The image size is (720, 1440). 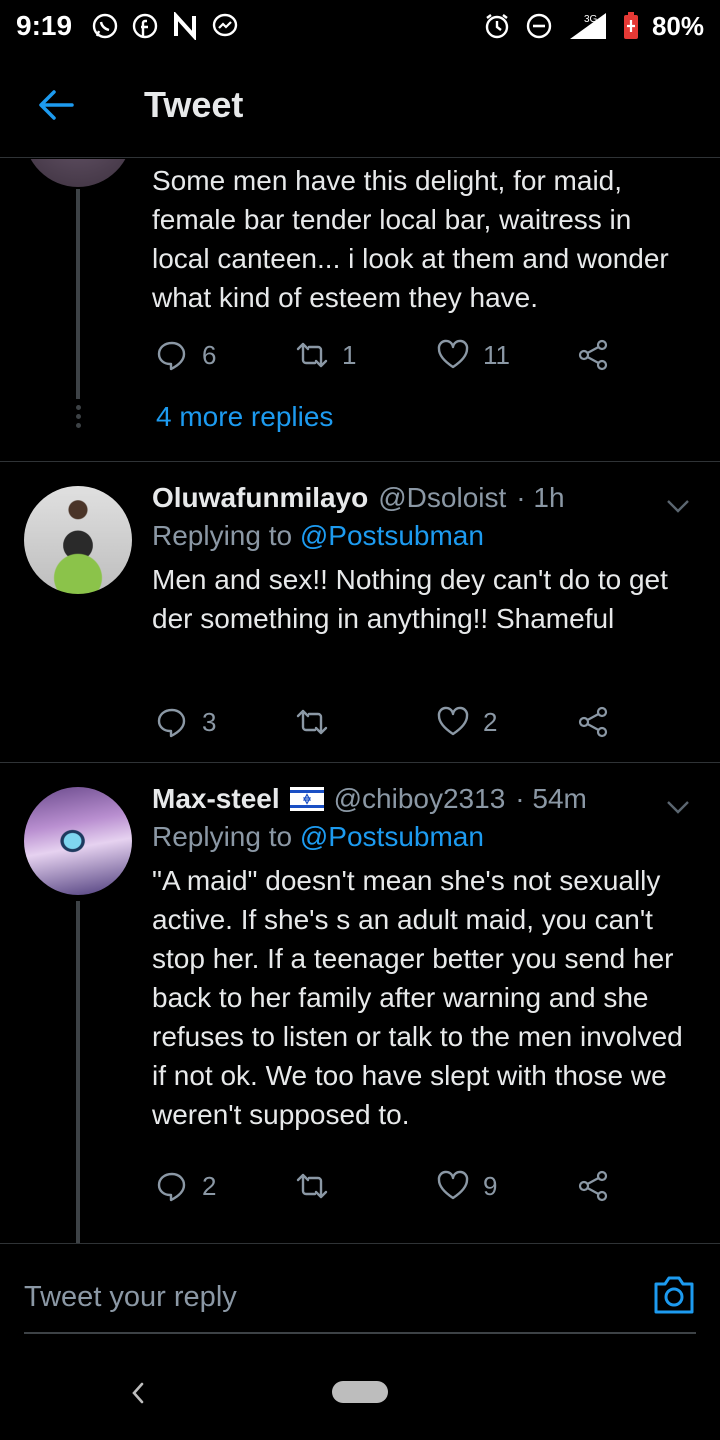 I want to click on like-button: 2, so click(x=467, y=722).